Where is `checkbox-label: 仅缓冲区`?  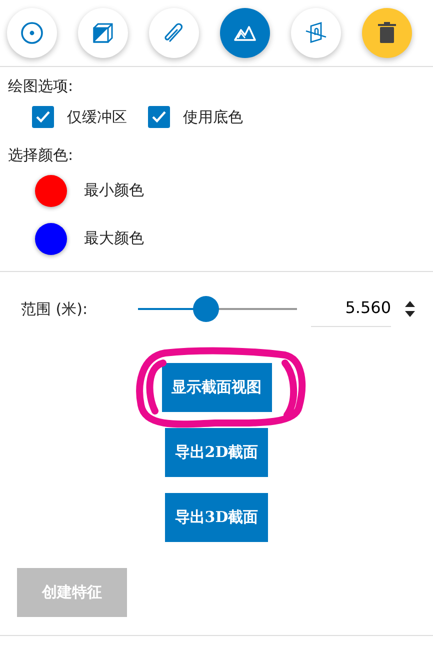 checkbox-label: 仅缓冲区 is located at coordinates (97, 117).